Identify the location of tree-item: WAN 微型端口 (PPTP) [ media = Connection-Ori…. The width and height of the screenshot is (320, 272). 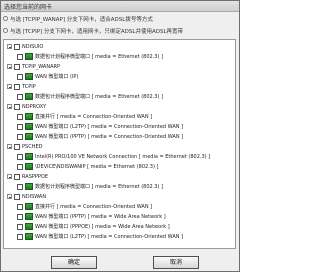
(100, 136).